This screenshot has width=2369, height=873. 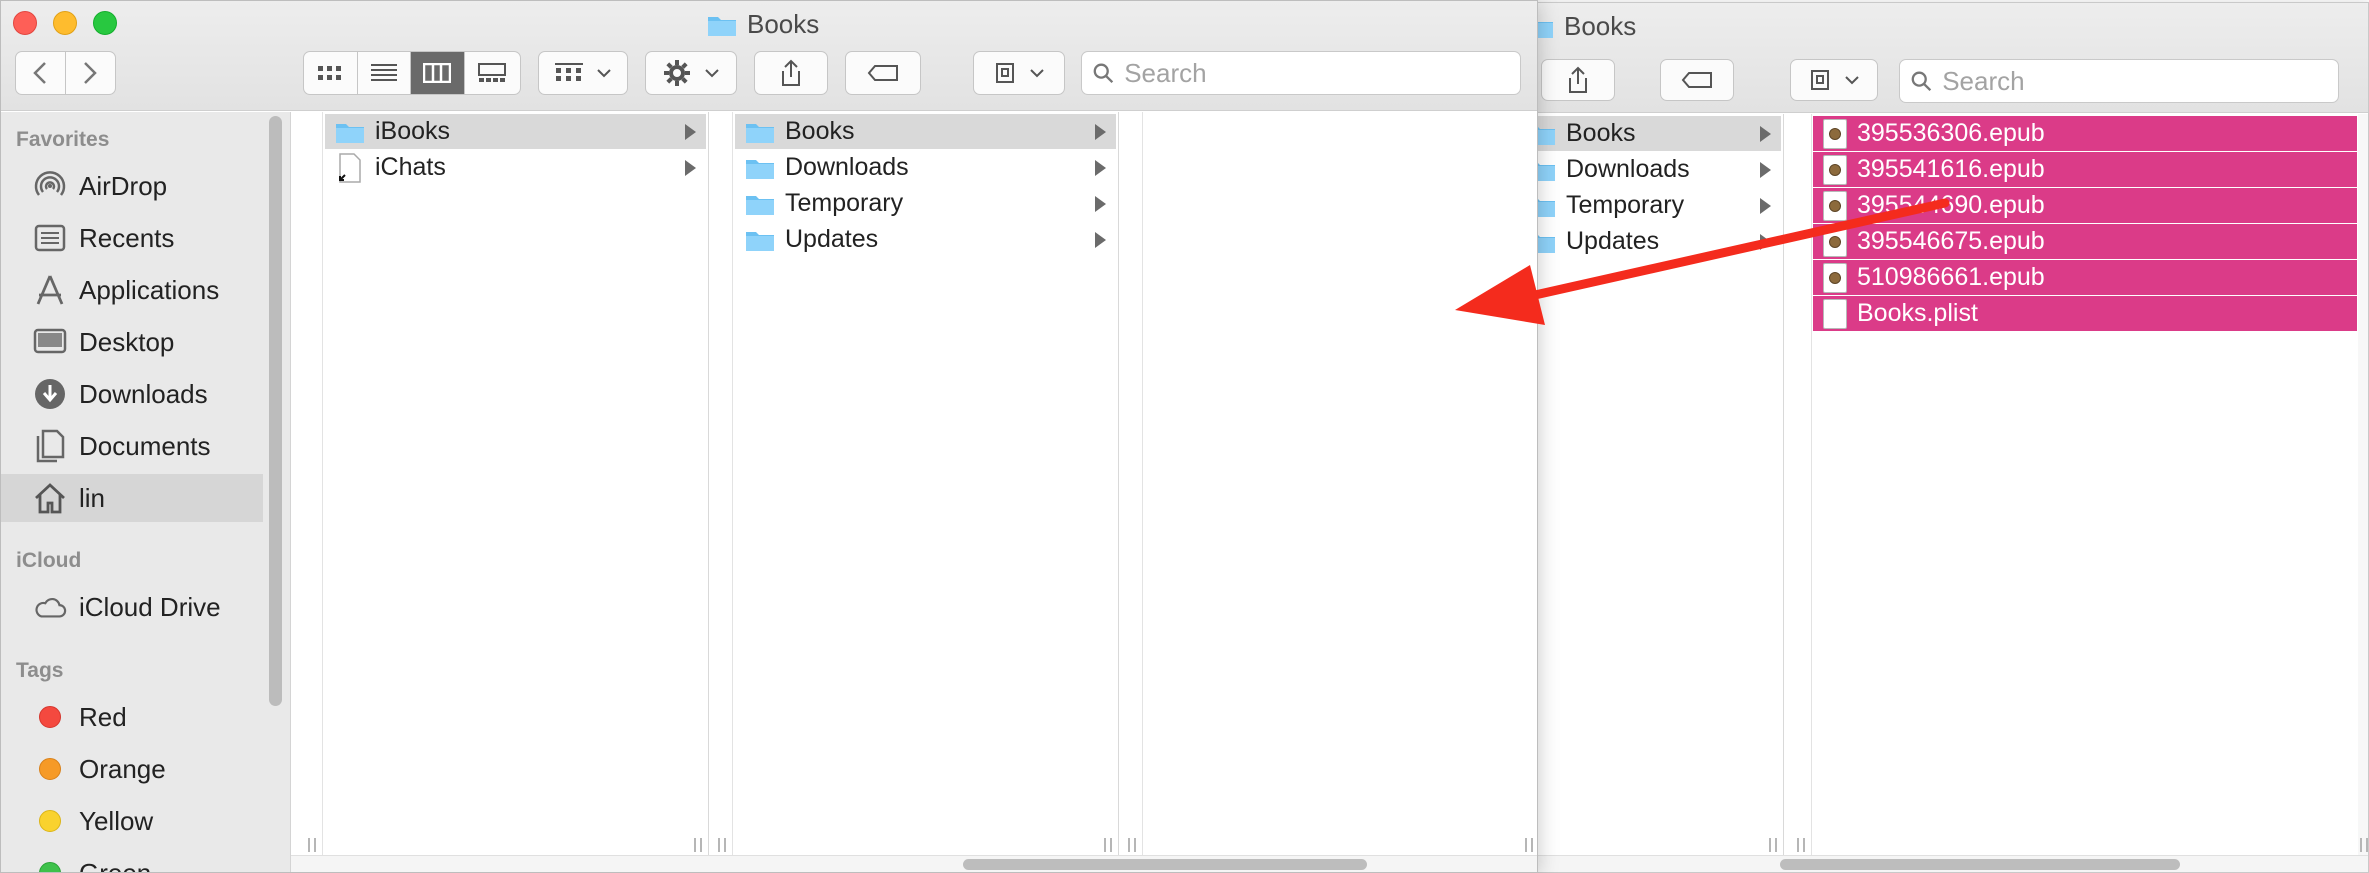 I want to click on file-row: 395544690.epub, so click(x=2085, y=205).